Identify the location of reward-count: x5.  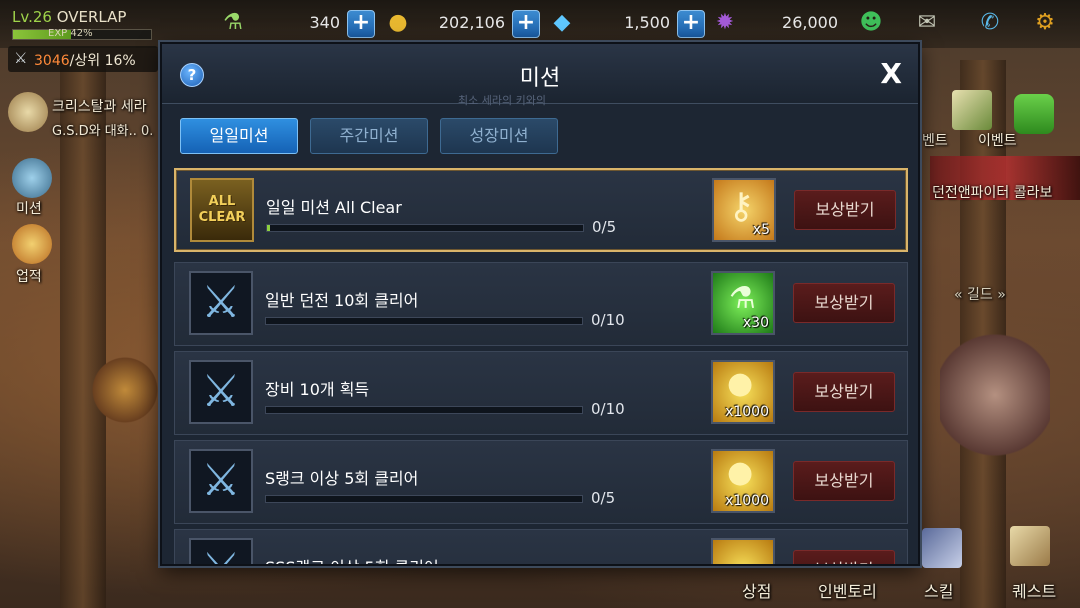
(761, 230).